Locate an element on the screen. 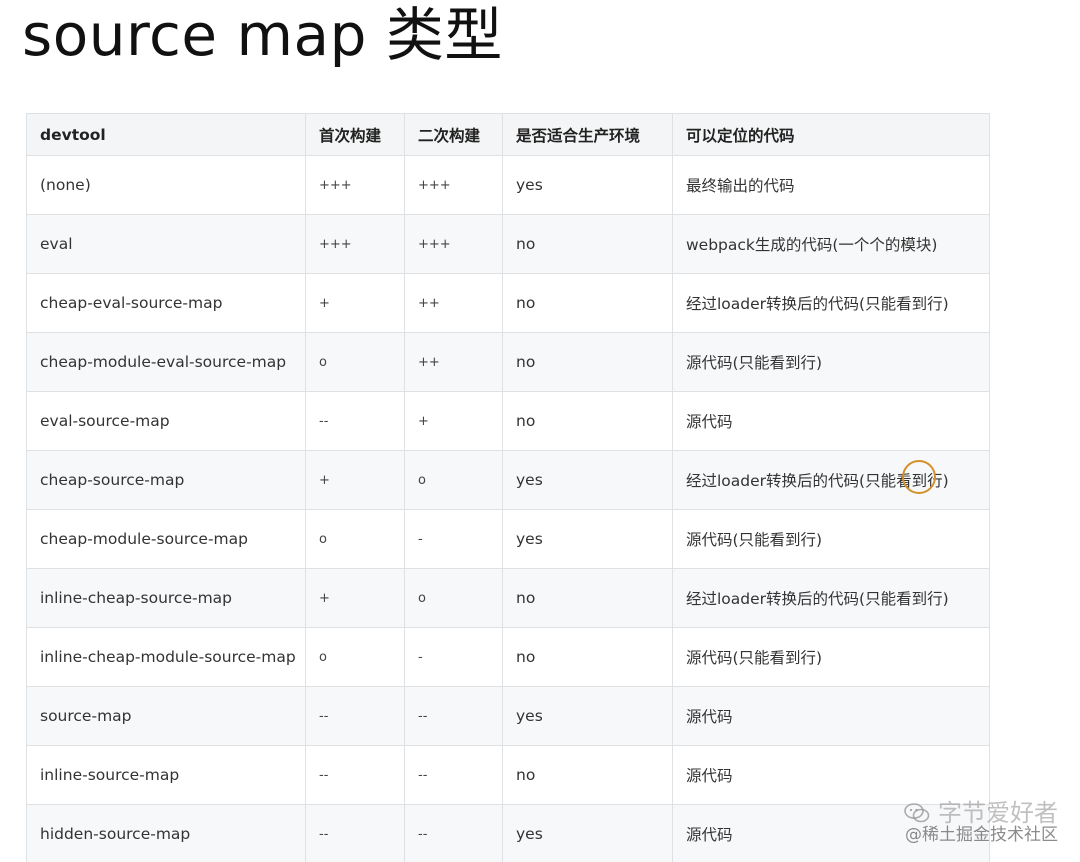  cell-quality: webpack生成的代码(一个个的模块) is located at coordinates (831, 244).